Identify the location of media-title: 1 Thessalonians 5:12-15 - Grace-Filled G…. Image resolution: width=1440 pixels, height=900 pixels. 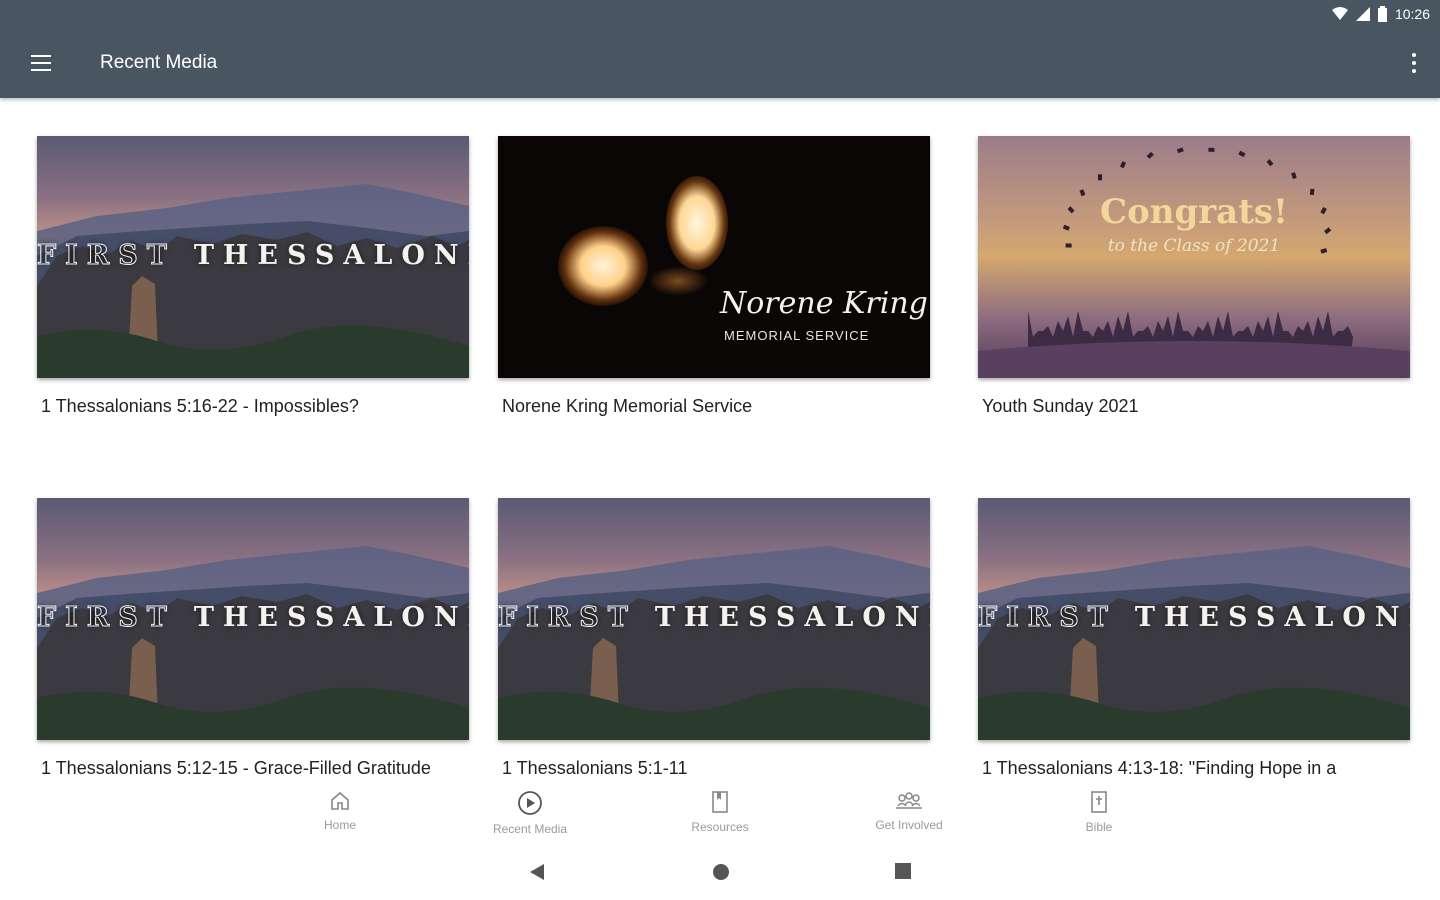
(253, 770).